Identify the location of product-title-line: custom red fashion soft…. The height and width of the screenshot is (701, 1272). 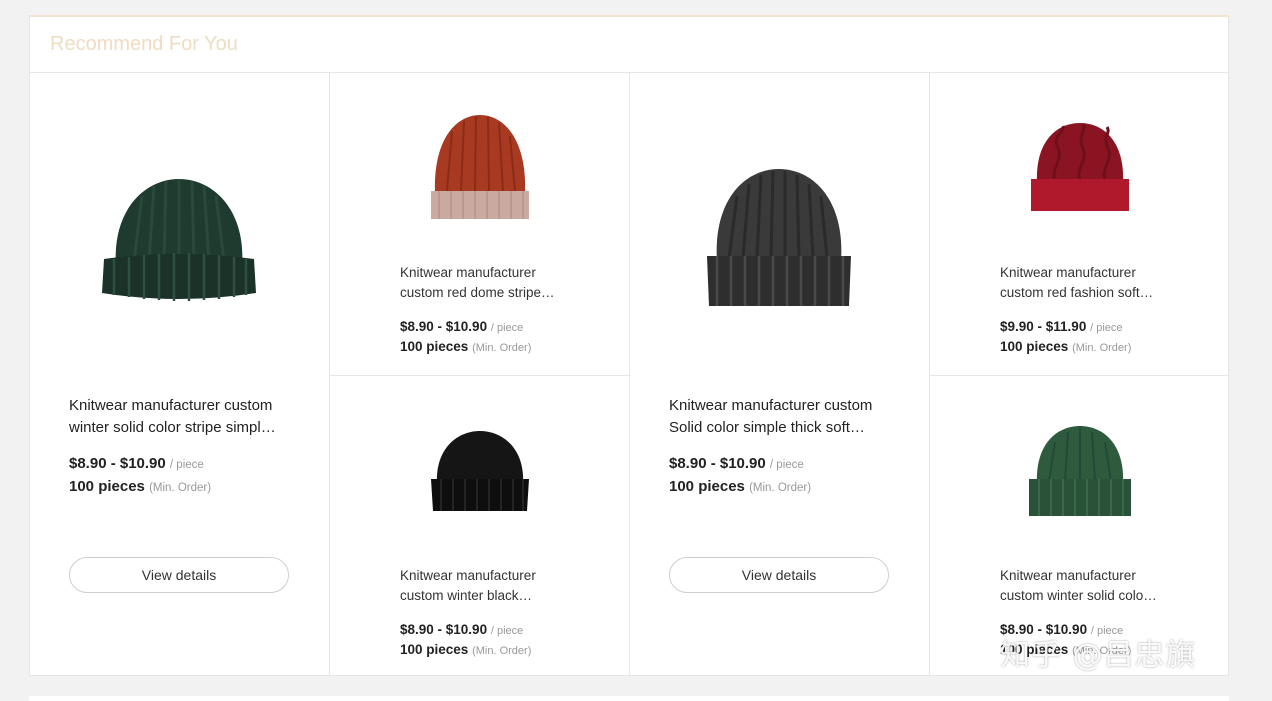
(1080, 293).